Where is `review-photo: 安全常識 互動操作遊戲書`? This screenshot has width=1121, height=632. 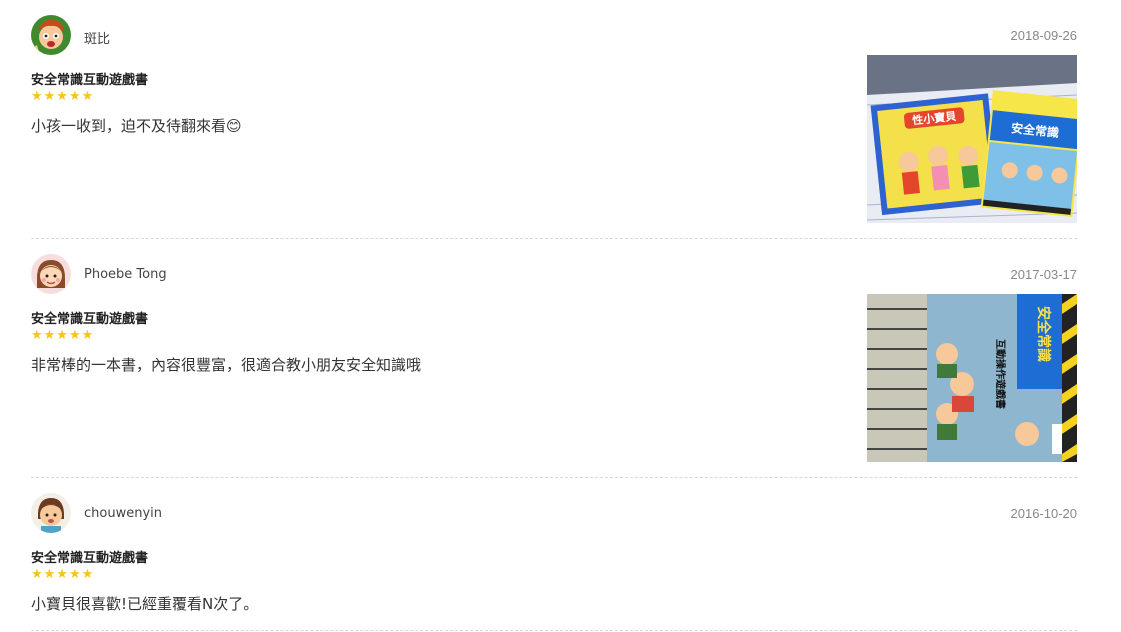 review-photo: 安全常識 互動操作遊戲書 is located at coordinates (972, 378).